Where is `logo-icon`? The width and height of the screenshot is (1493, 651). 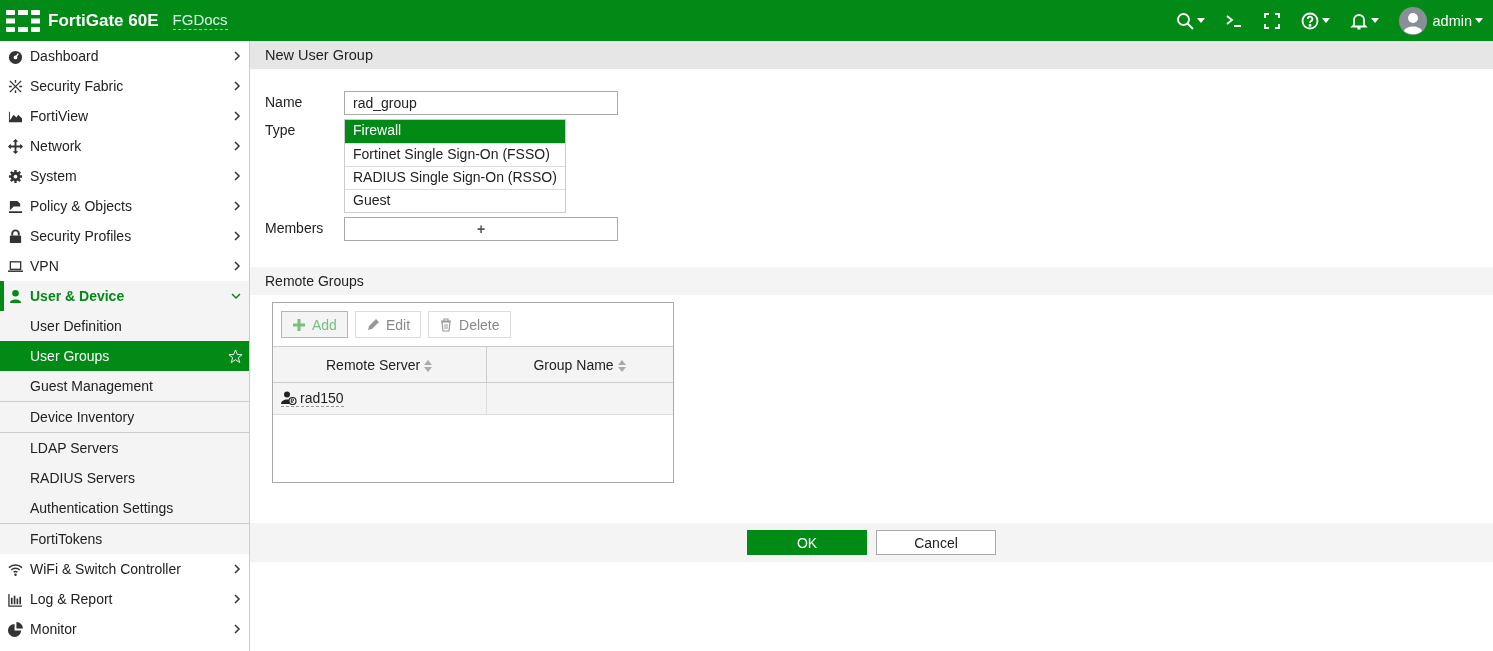 logo-icon is located at coordinates (23, 20).